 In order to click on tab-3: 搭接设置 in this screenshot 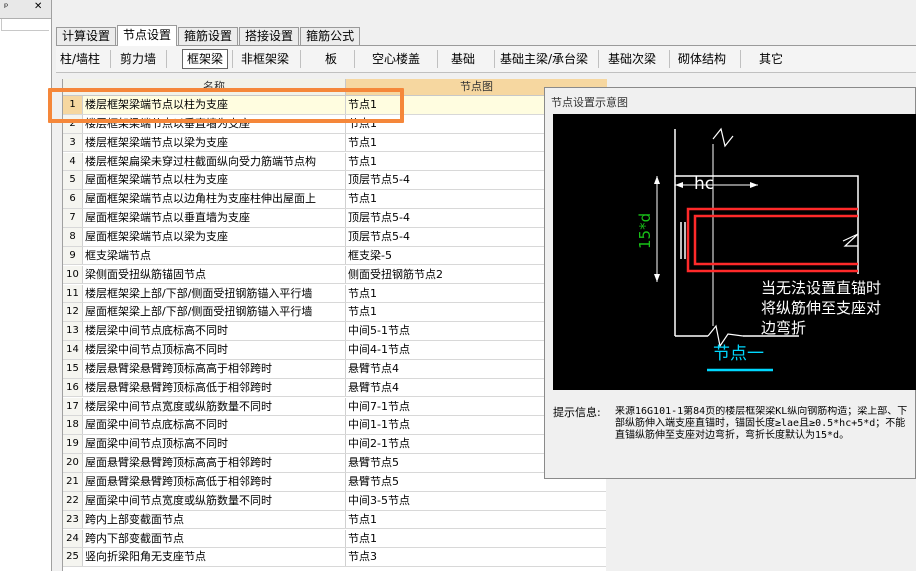, I will do `click(269, 36)`.